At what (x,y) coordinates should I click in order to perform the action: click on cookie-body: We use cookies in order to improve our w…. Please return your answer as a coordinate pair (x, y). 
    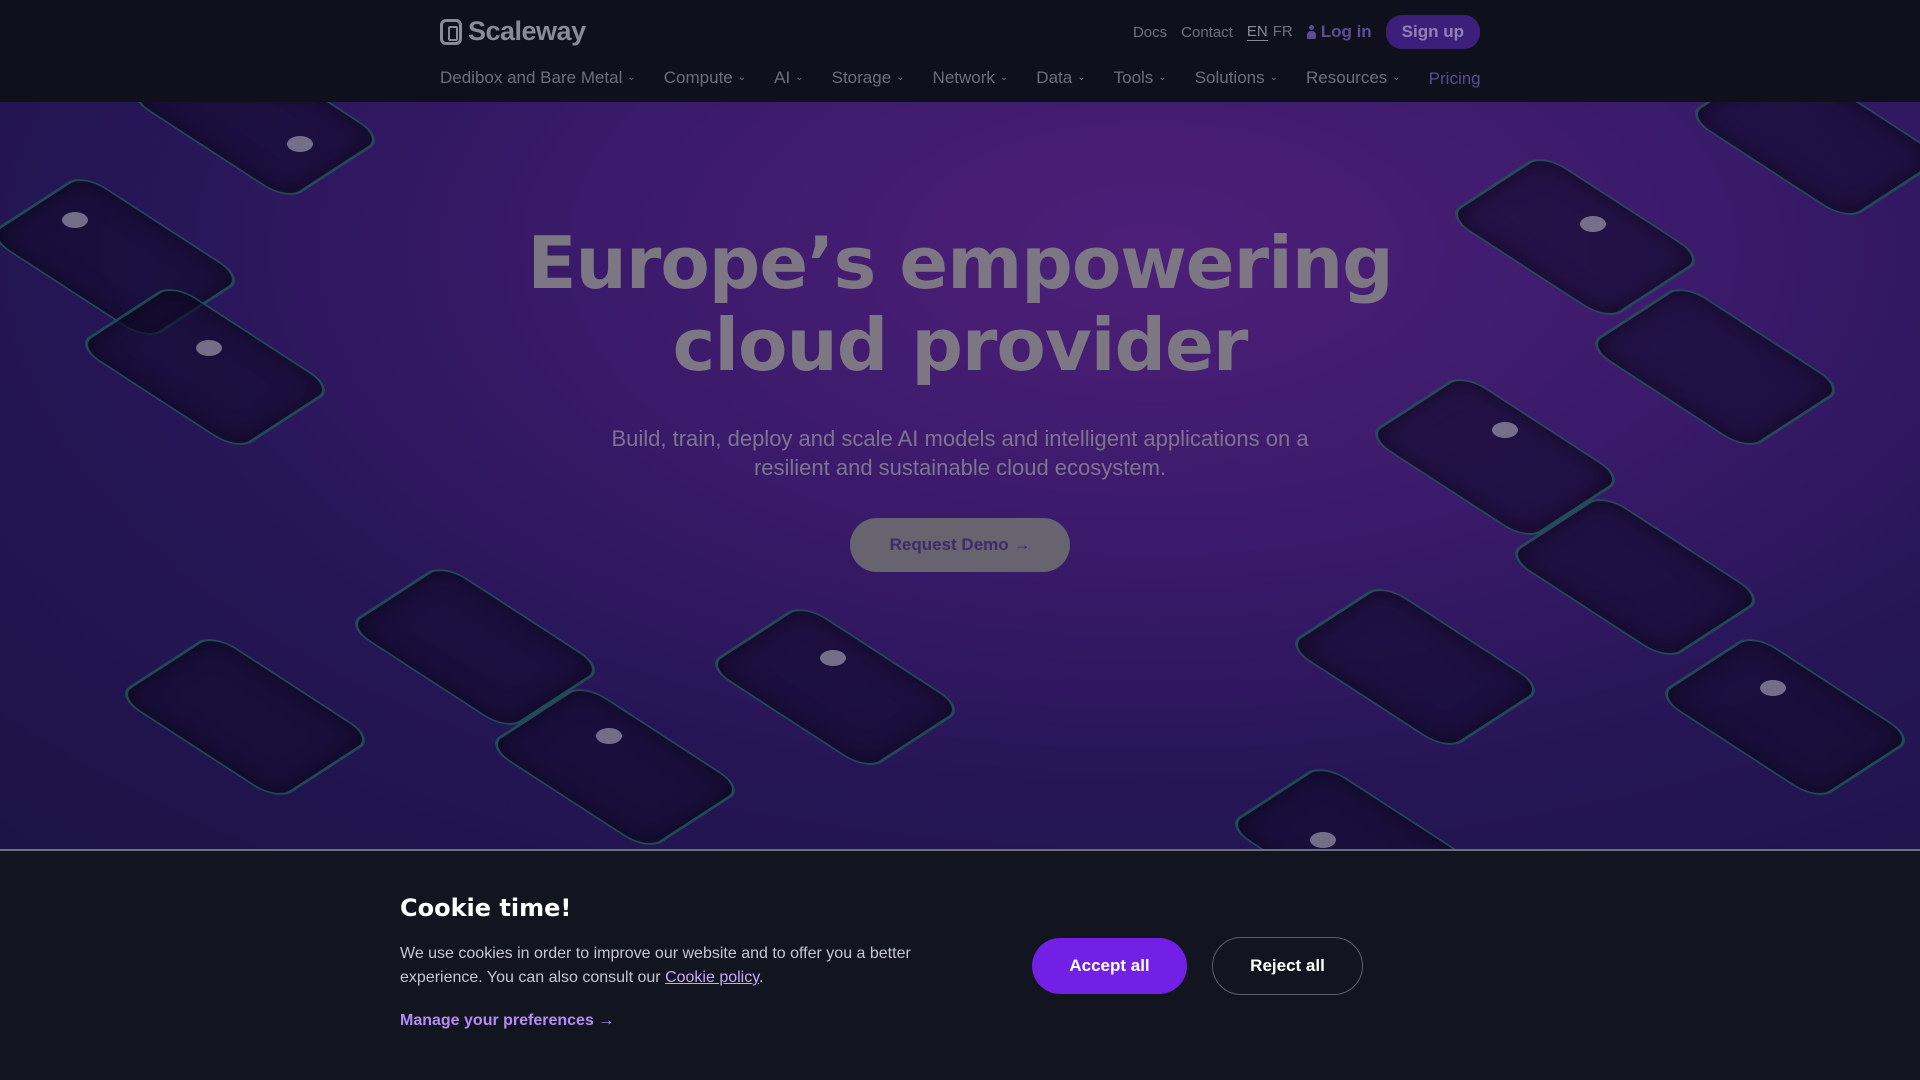
    Looking at the image, I should click on (655, 965).